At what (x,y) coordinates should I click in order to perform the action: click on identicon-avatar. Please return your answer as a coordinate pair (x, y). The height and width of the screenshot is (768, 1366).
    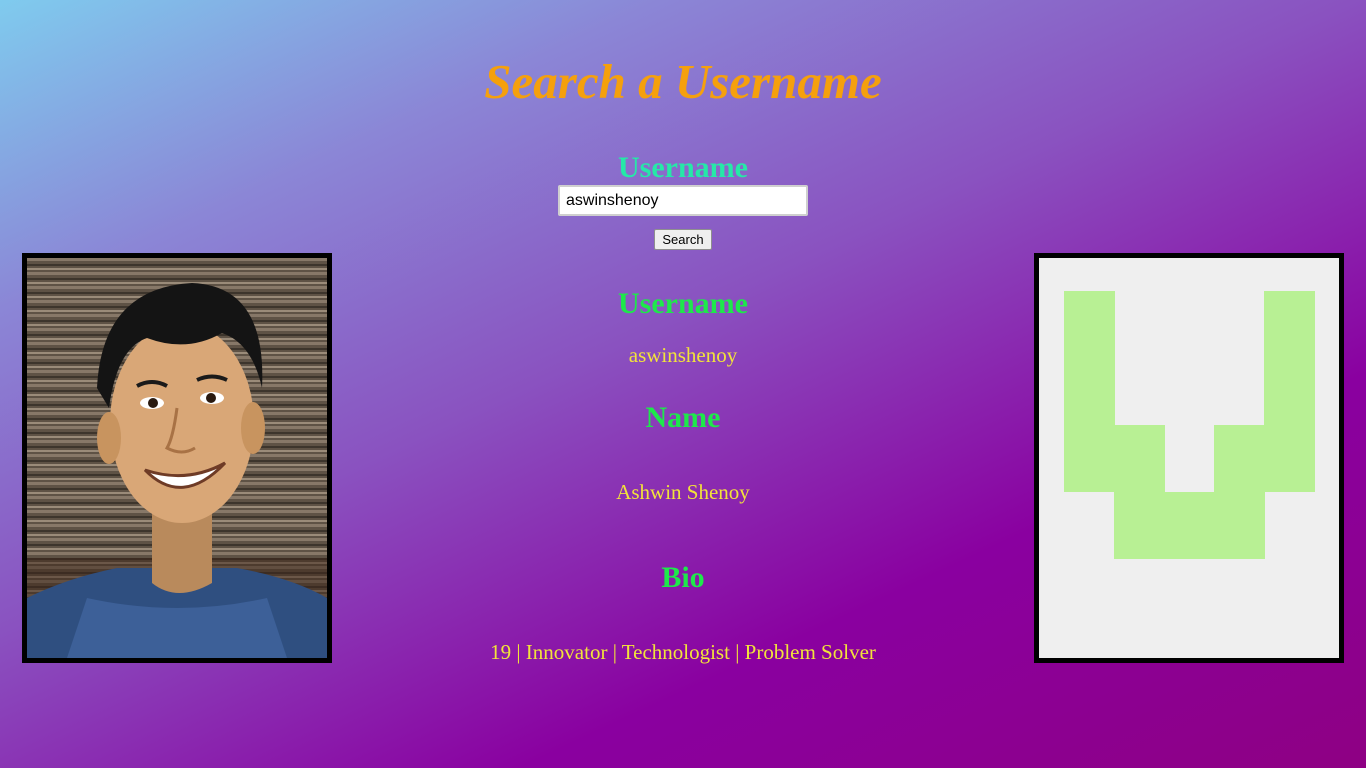
    Looking at the image, I should click on (1189, 458).